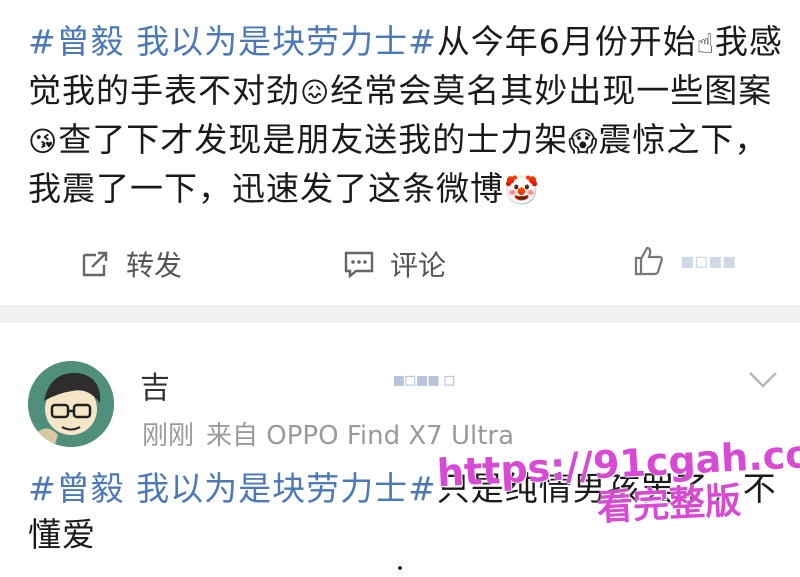  I want to click on post-text-1: 从今年6月份开始, so click(566, 41).